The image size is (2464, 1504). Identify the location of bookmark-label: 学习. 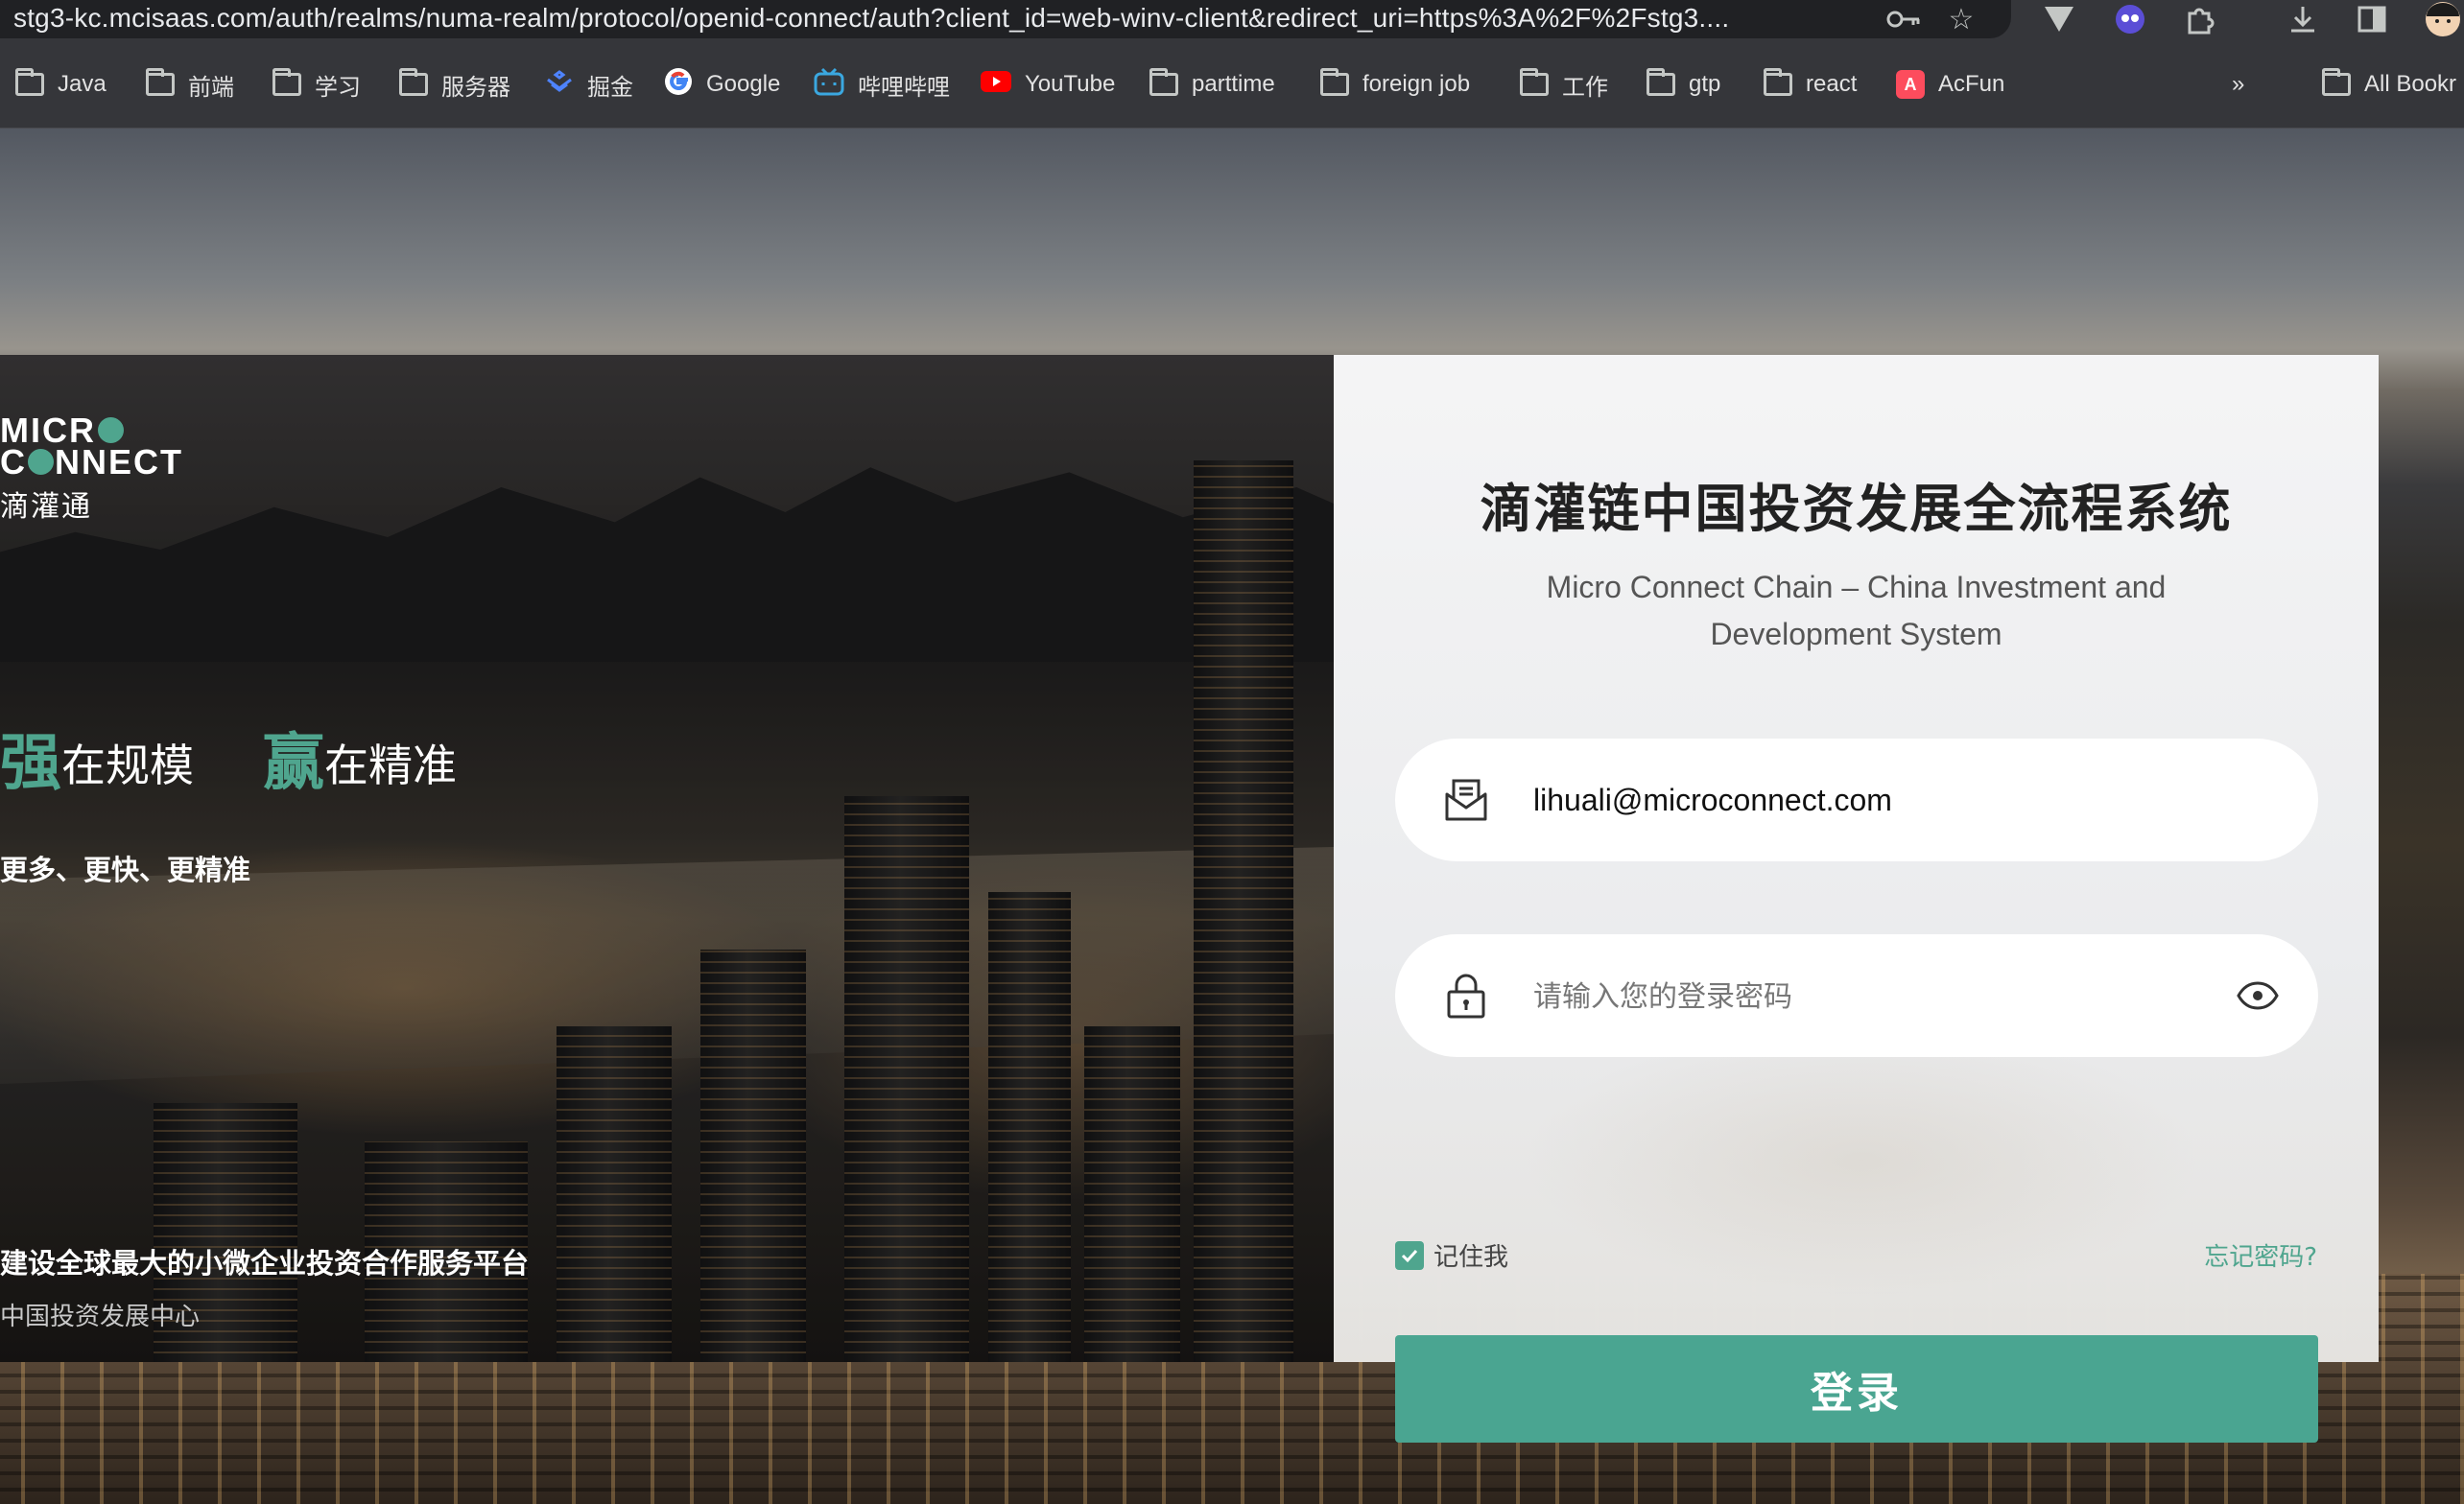
(338, 87).